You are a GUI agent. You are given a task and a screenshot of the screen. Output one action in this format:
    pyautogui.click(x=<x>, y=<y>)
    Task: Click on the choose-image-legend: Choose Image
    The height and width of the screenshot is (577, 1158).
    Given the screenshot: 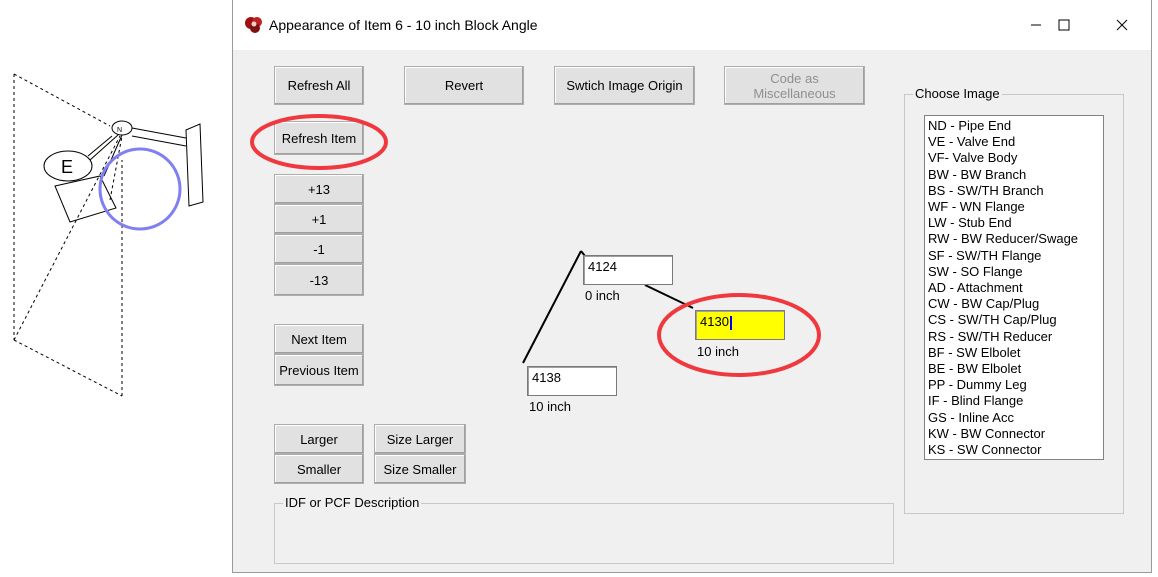 What is the action you would take?
    pyautogui.click(x=957, y=93)
    